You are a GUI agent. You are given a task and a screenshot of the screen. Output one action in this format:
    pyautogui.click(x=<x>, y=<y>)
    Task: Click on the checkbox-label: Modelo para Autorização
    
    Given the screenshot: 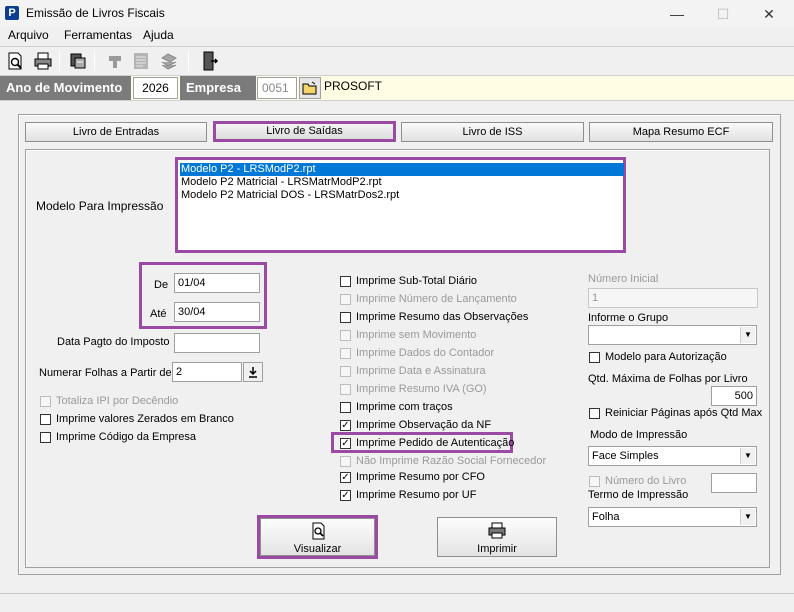 What is the action you would take?
    pyautogui.click(x=666, y=357)
    